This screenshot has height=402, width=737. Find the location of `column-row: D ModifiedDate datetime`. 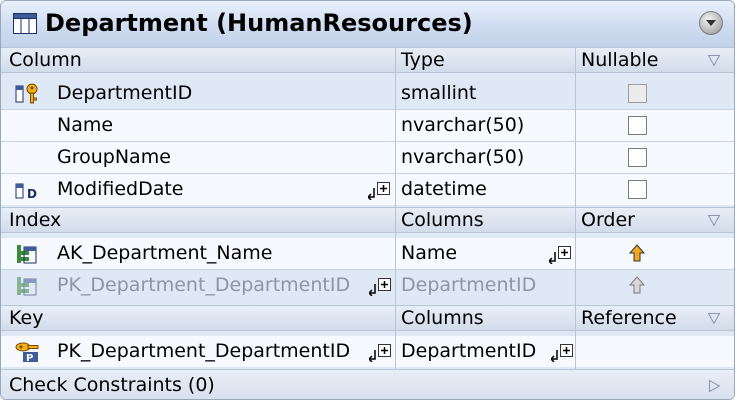

column-row: D ModifiedDate datetime is located at coordinates (367, 189).